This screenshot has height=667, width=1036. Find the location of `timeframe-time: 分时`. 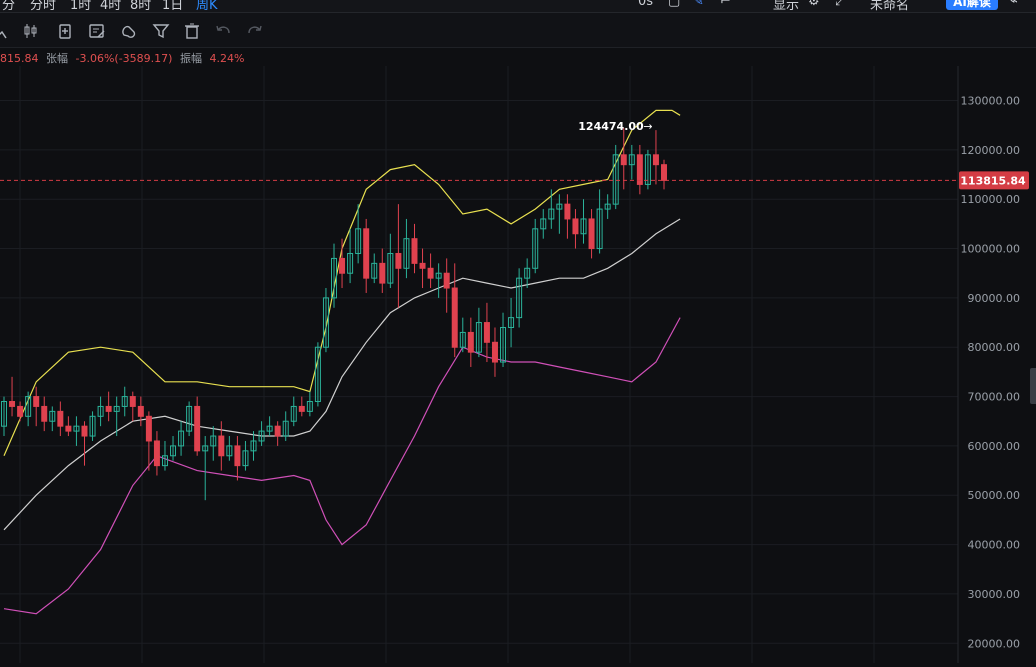

timeframe-time: 分时 is located at coordinates (43, 6).